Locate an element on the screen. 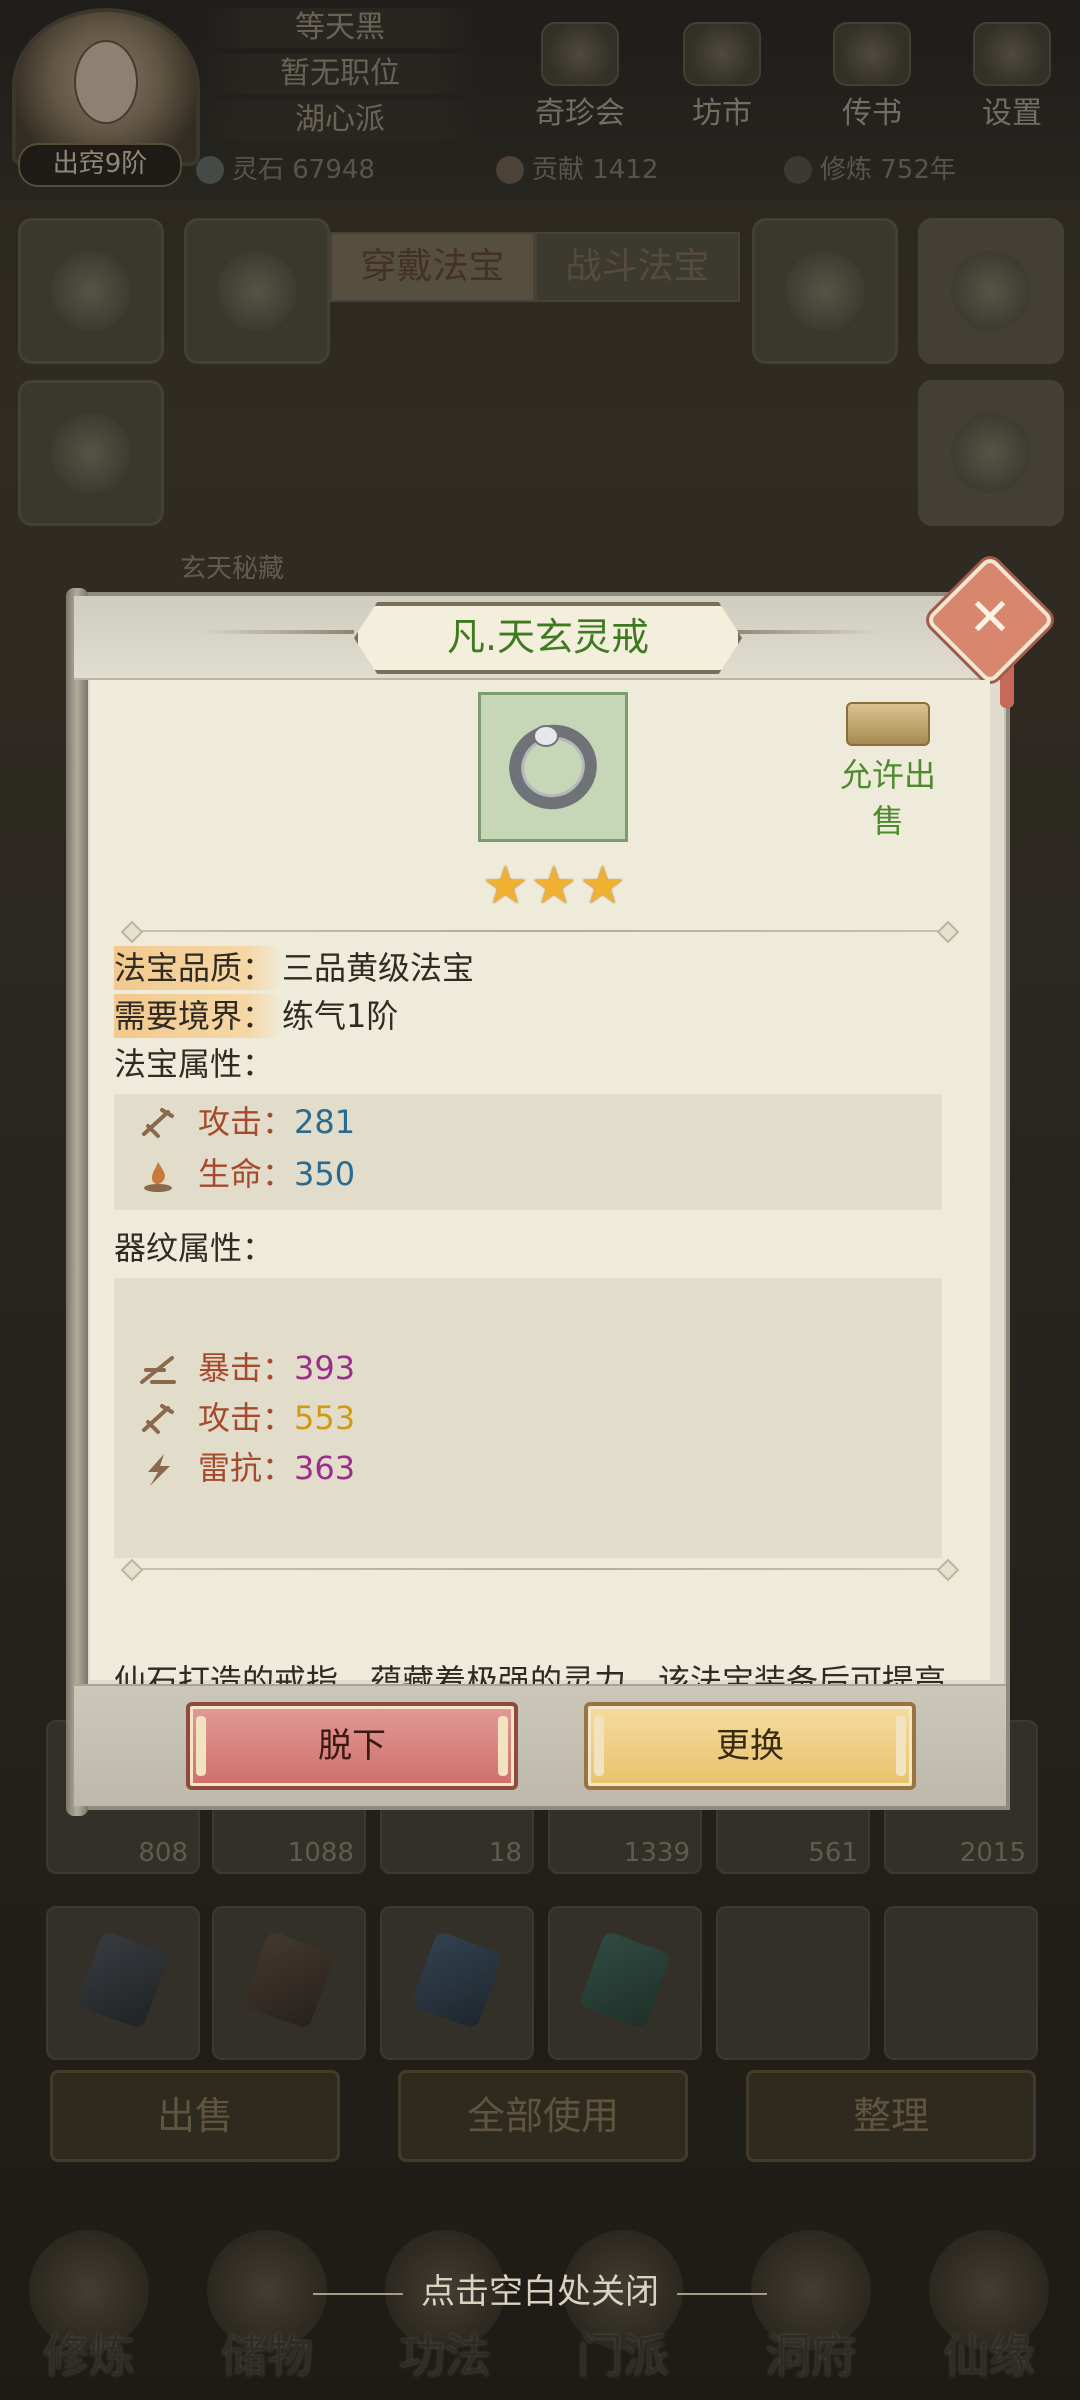 This screenshot has width=1080, height=2400. close-icon: ✕ is located at coordinates (990, 618).